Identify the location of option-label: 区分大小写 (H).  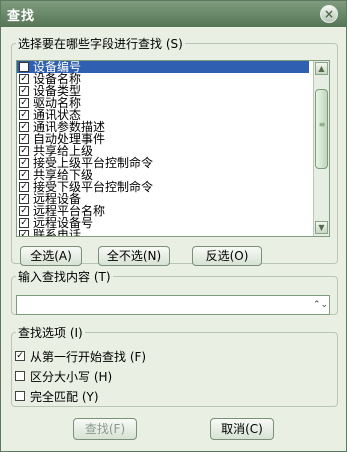
(71, 377).